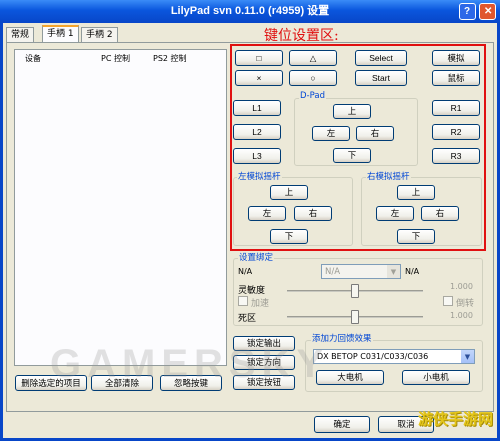 The height and width of the screenshot is (441, 500). What do you see at coordinates (259, 176) in the screenshot?
I see `left-stick-label: 左模拟摇杆` at bounding box center [259, 176].